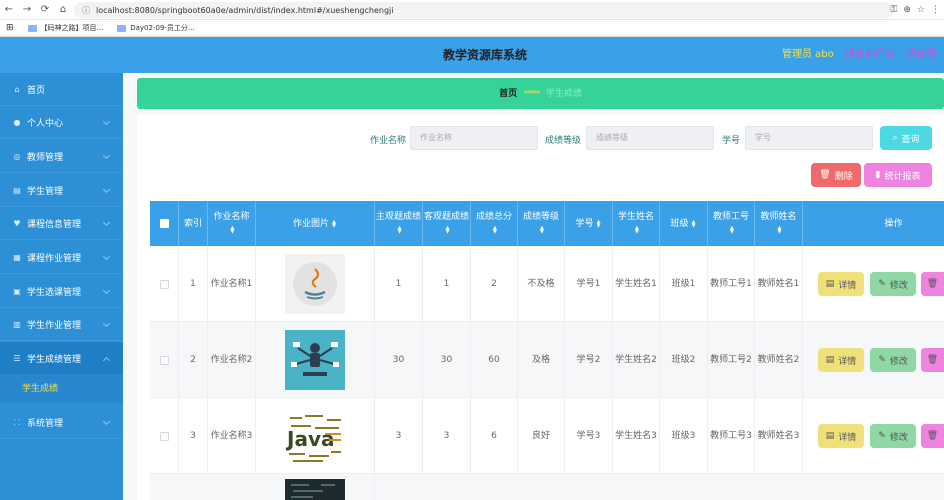 The width and height of the screenshot is (944, 500). Describe the element at coordinates (809, 138) in the screenshot. I see `student-id-input: 学号` at that location.